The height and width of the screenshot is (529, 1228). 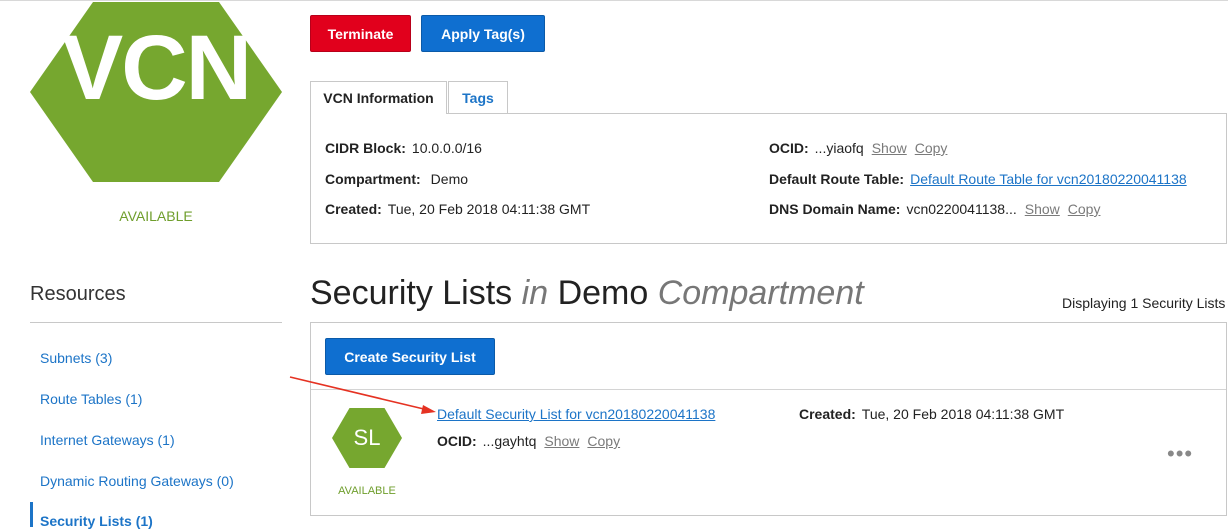 What do you see at coordinates (156, 67) in the screenshot?
I see `vcn-icon-text: VCN` at bounding box center [156, 67].